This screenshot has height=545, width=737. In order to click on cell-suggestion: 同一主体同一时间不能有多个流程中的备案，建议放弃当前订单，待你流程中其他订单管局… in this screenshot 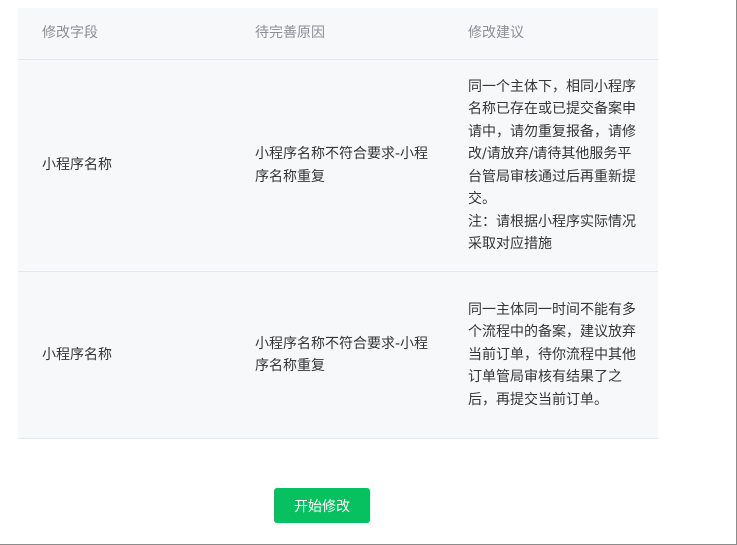, I will do `click(551, 355)`.